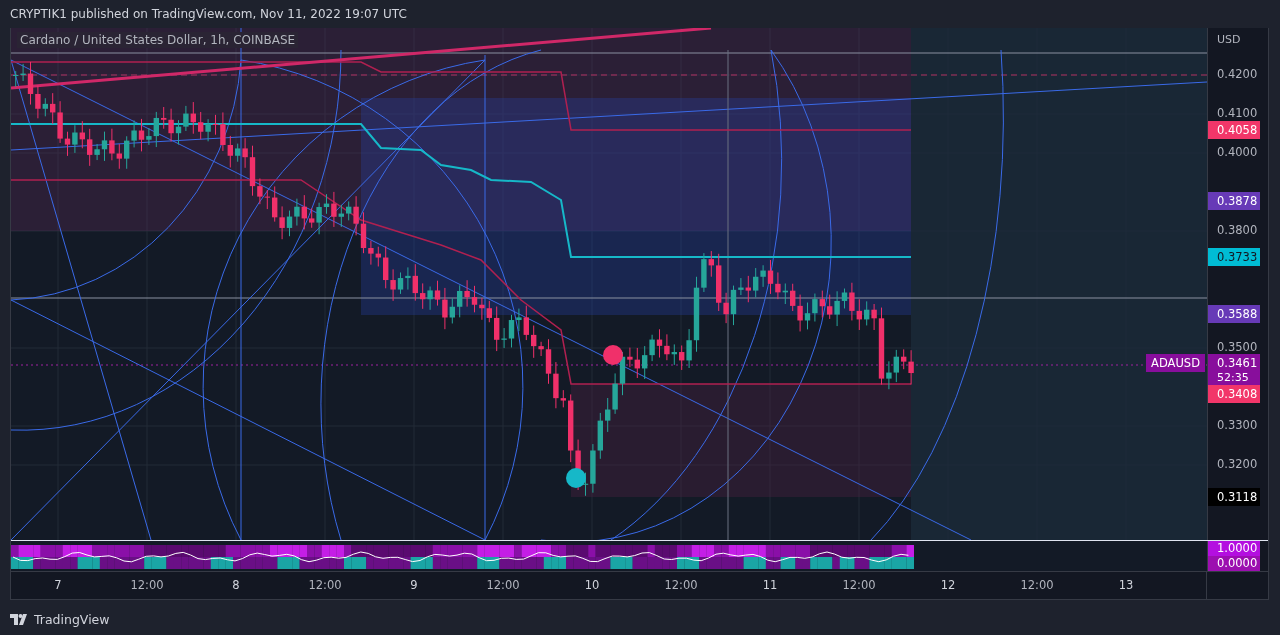 Image resolution: width=1280 pixels, height=635 pixels. Describe the element at coordinates (1237, 347) in the screenshot. I see `price-tick: 0.3500` at that location.